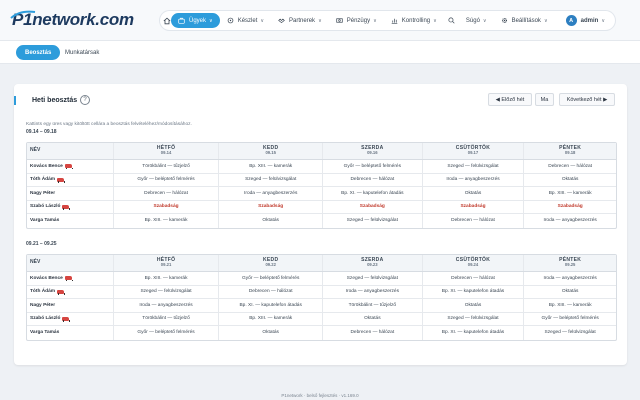 This screenshot has height=400, width=640. Describe the element at coordinates (544, 99) in the screenshot. I see `today-button: Ma` at that location.